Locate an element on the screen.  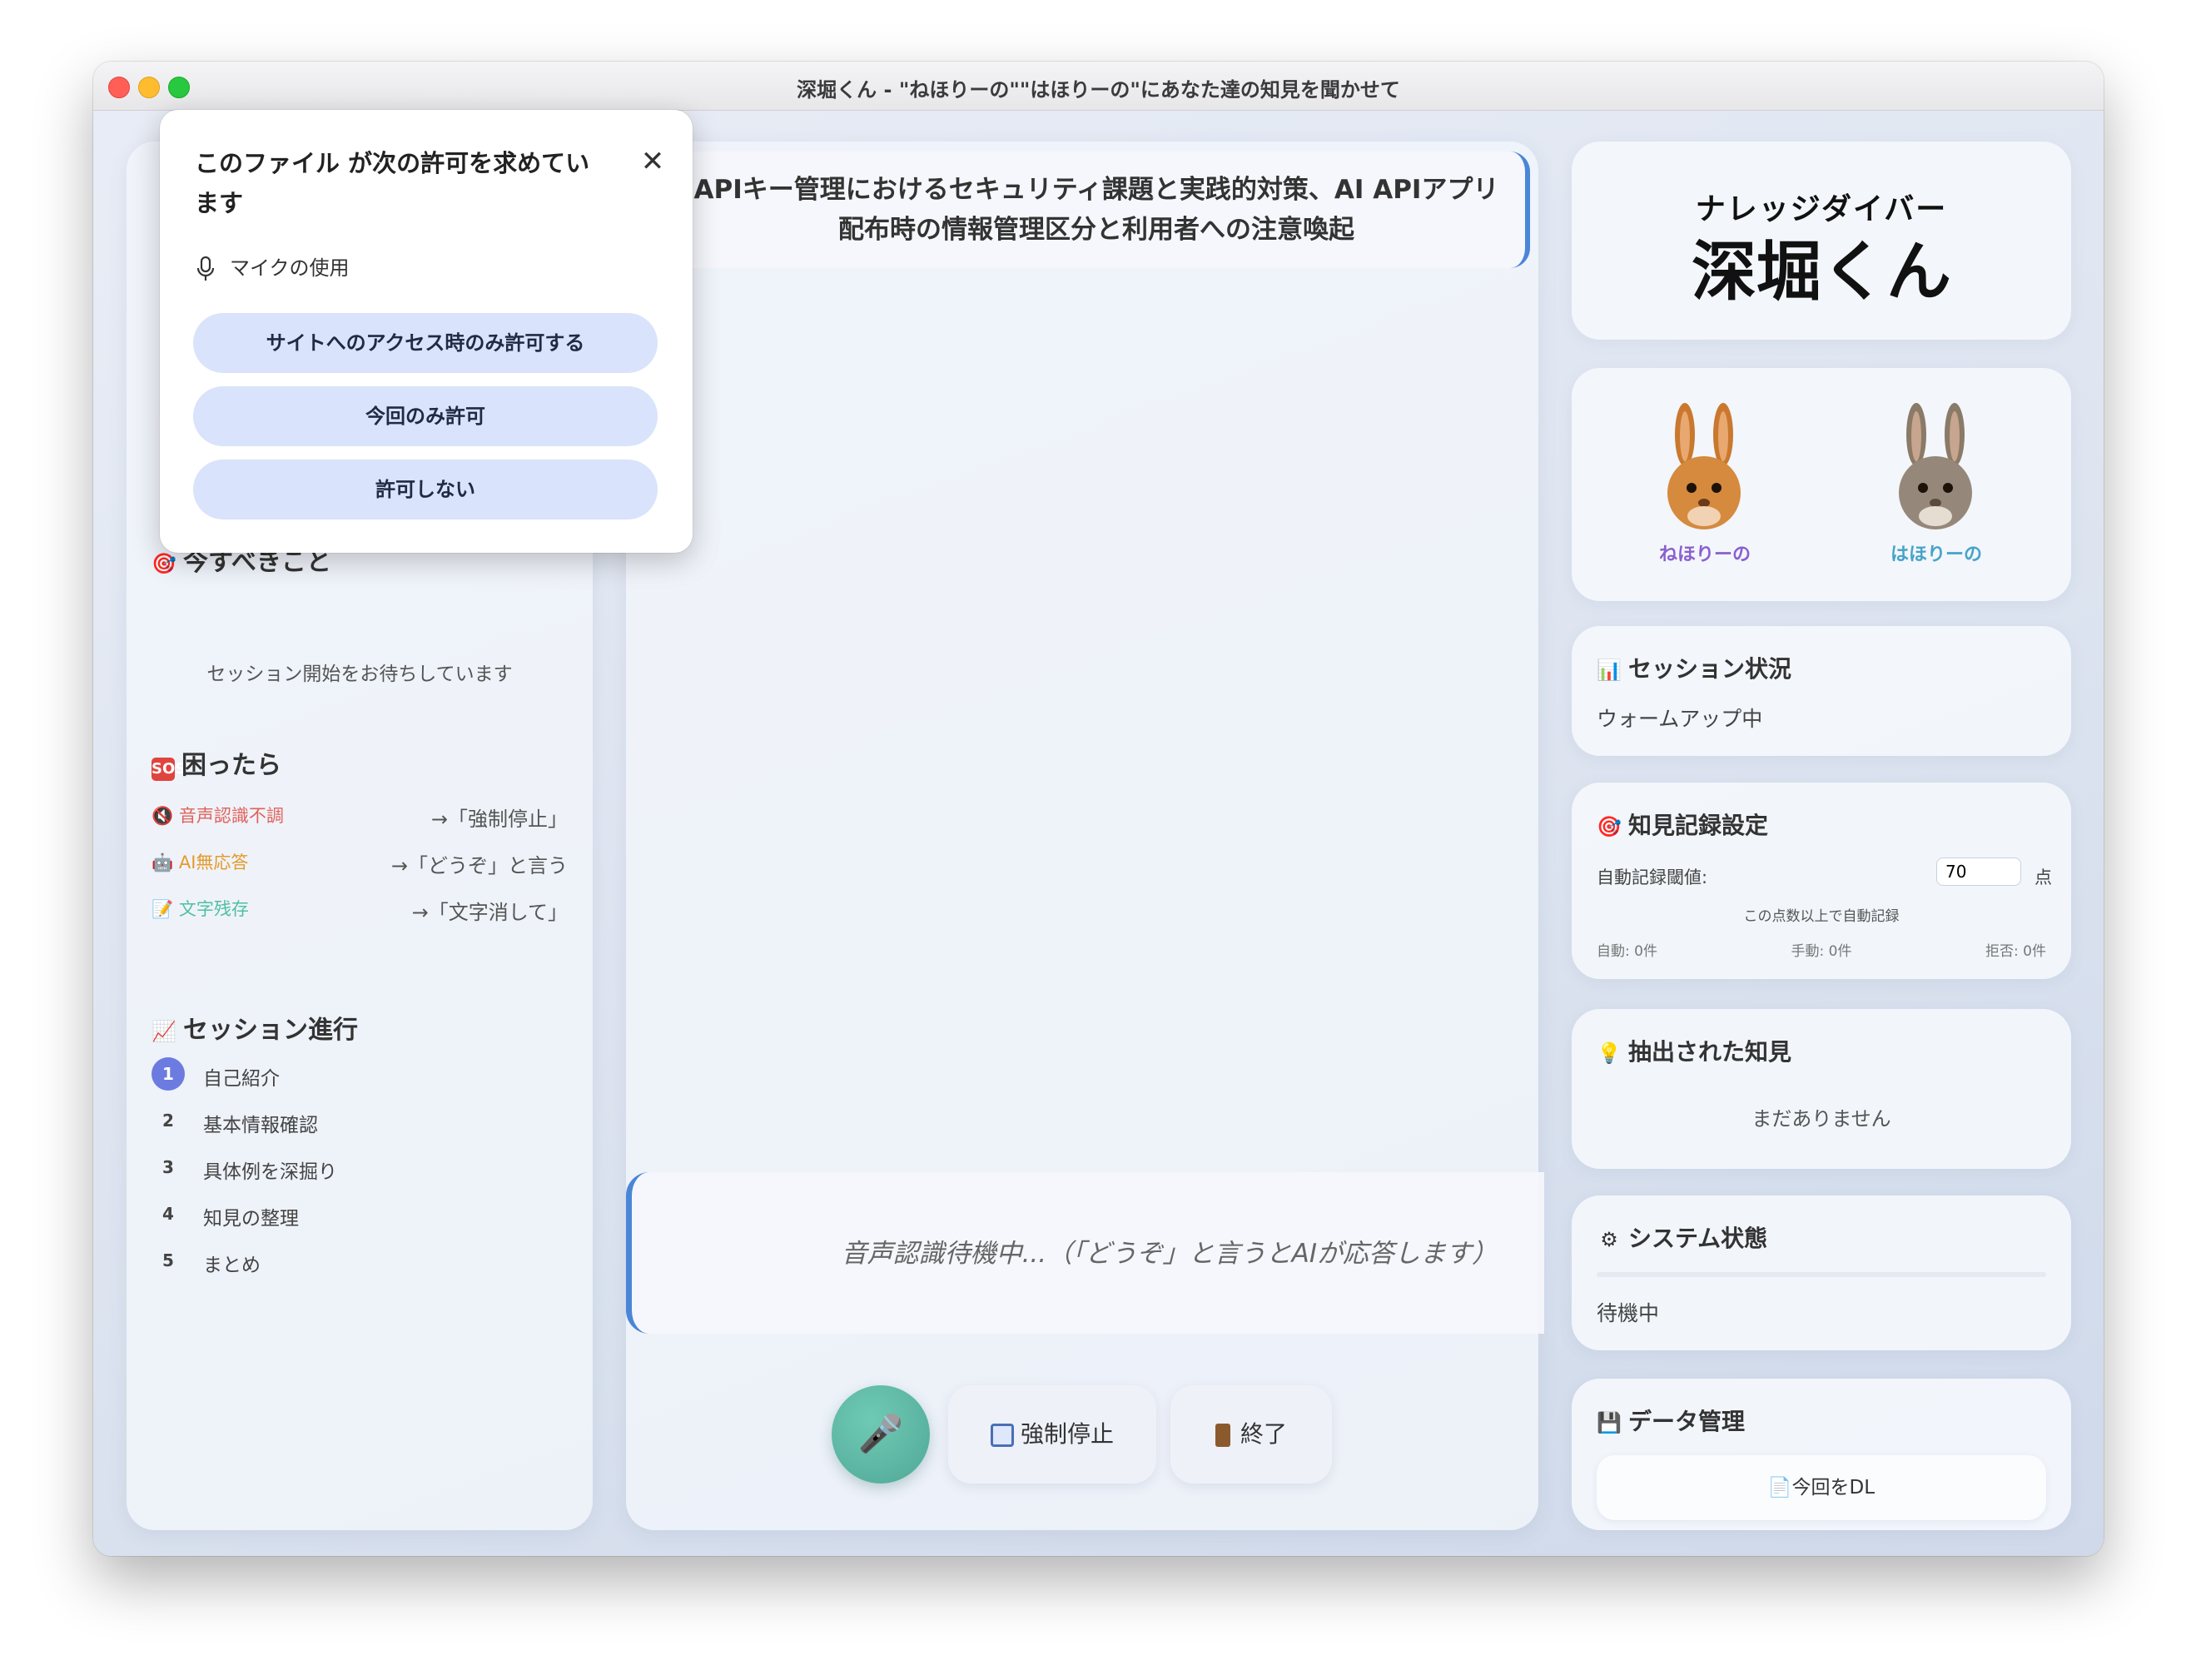
robot-icon: 🤖 is located at coordinates (163, 862).